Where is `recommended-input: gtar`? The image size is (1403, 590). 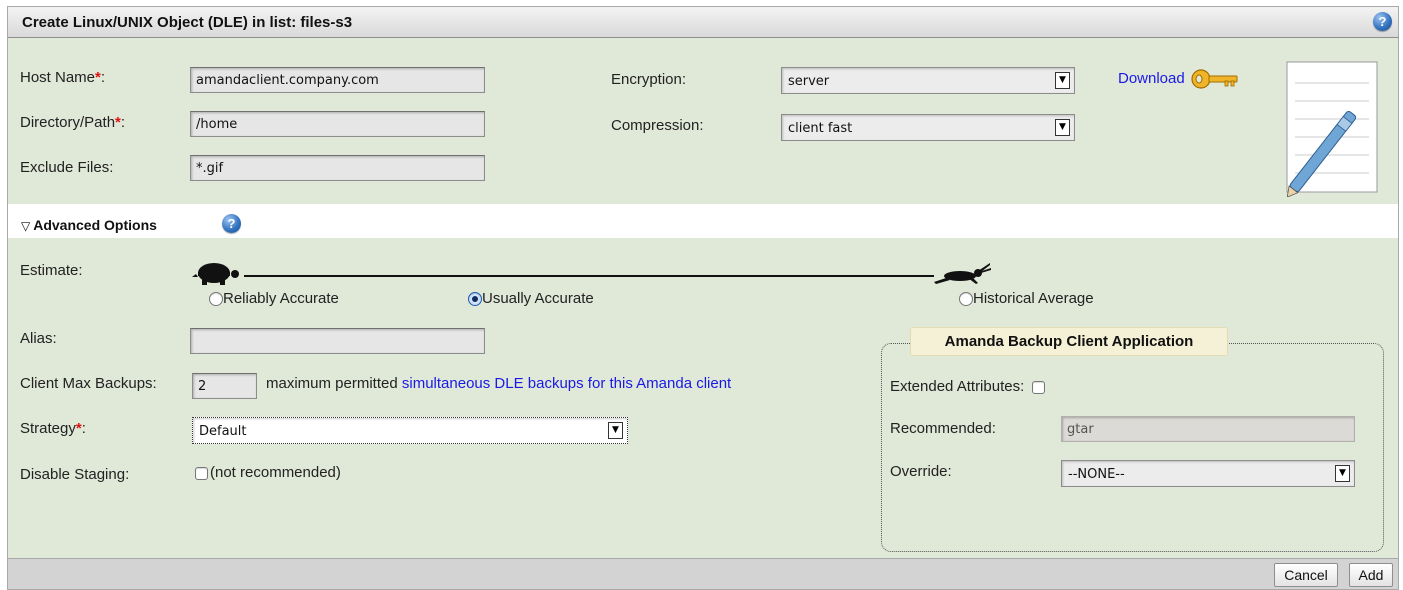 recommended-input: gtar is located at coordinates (1208, 429).